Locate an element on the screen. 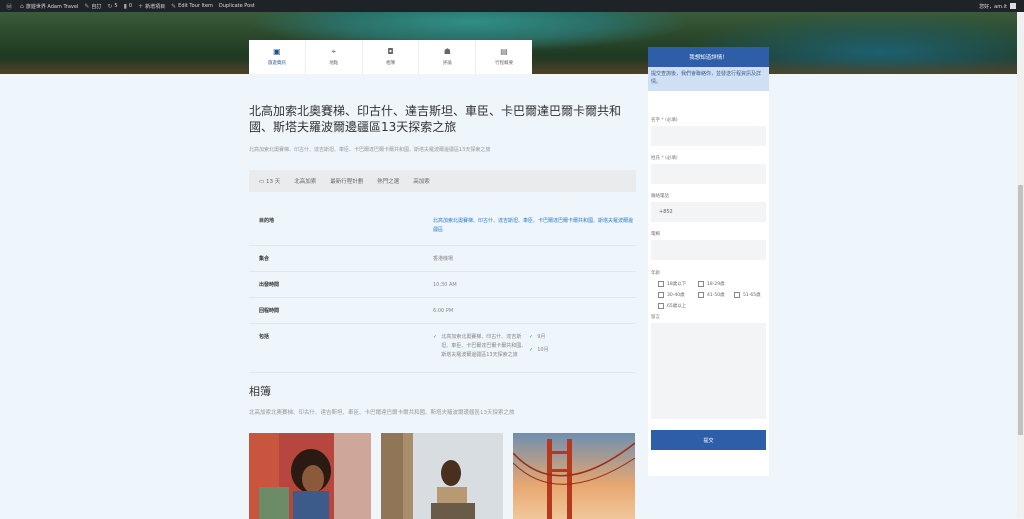 Image resolution: width=1024 pixels, height=519 pixels. scrollbar-thumb is located at coordinates (1020, 310).